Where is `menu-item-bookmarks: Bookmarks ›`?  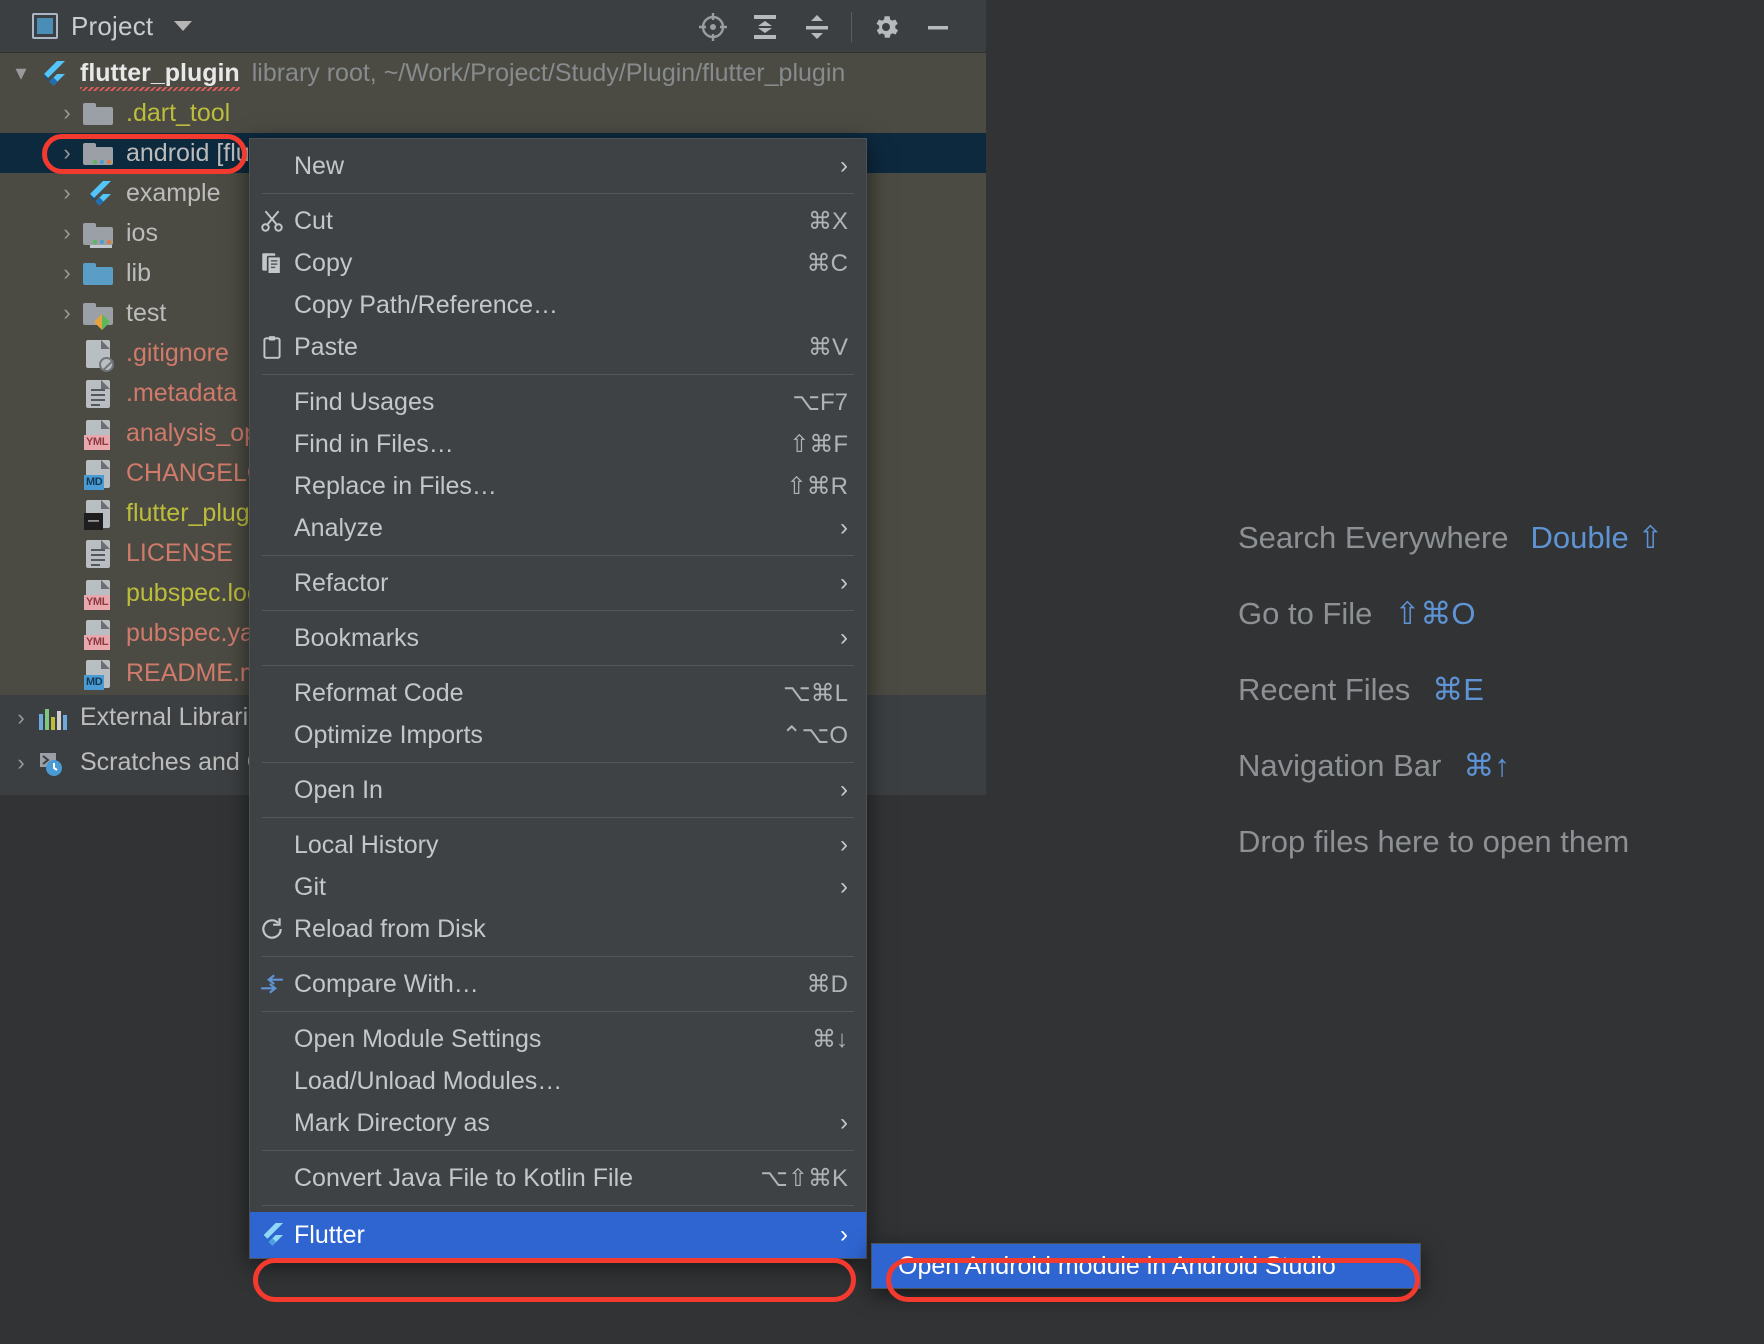 menu-item-bookmarks: Bookmarks › is located at coordinates (558, 638).